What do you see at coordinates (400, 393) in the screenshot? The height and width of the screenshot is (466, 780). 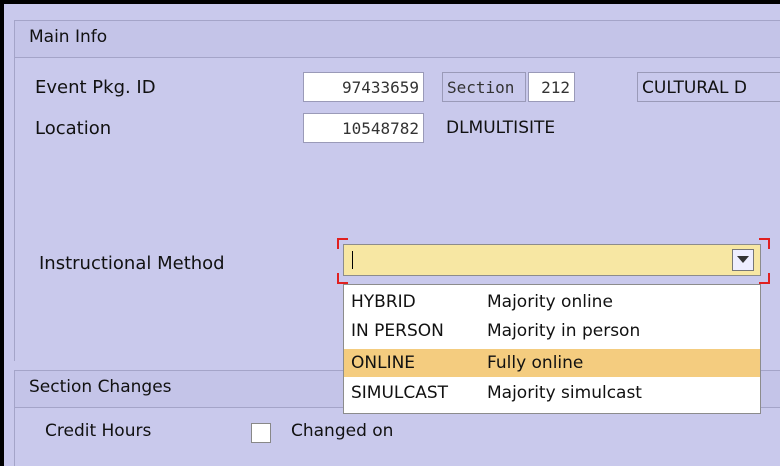 I see `option-code: SIMULCAST` at bounding box center [400, 393].